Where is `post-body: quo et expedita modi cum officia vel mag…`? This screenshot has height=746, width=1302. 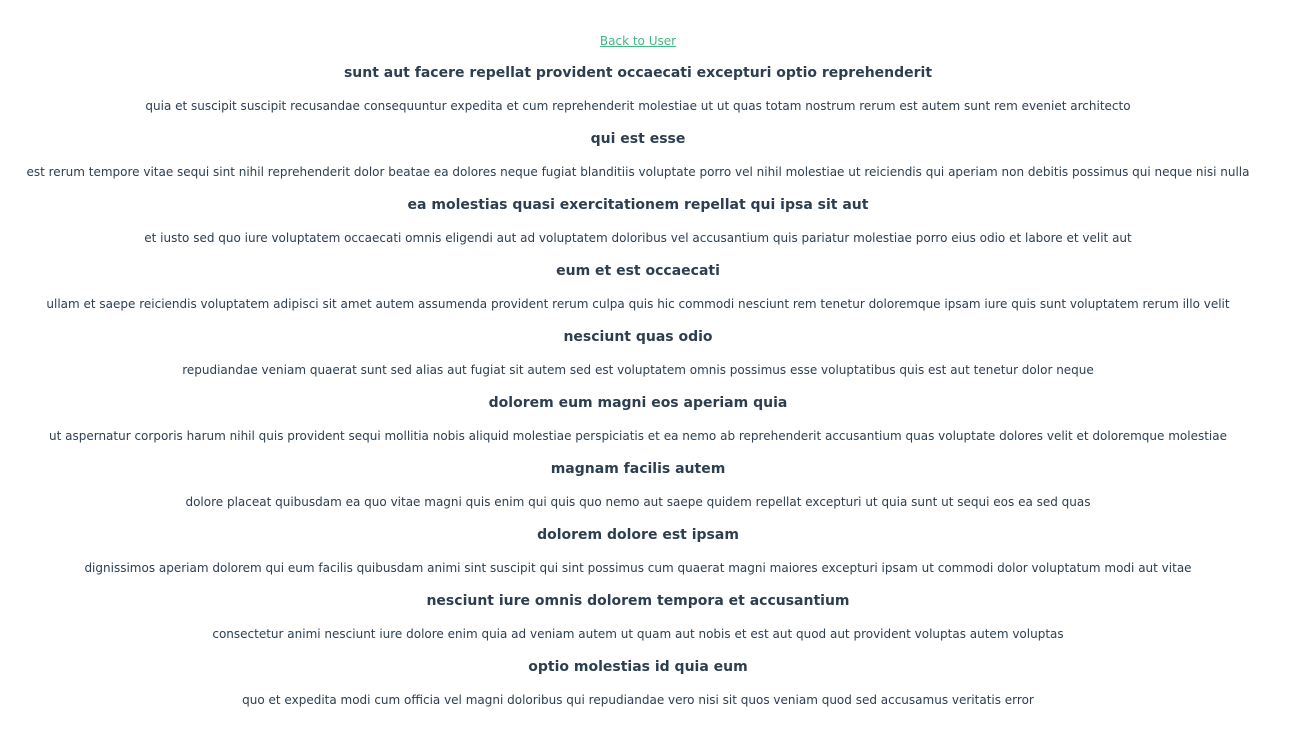
post-body: quo et expedita modi cum officia vel mag… is located at coordinates (638, 700).